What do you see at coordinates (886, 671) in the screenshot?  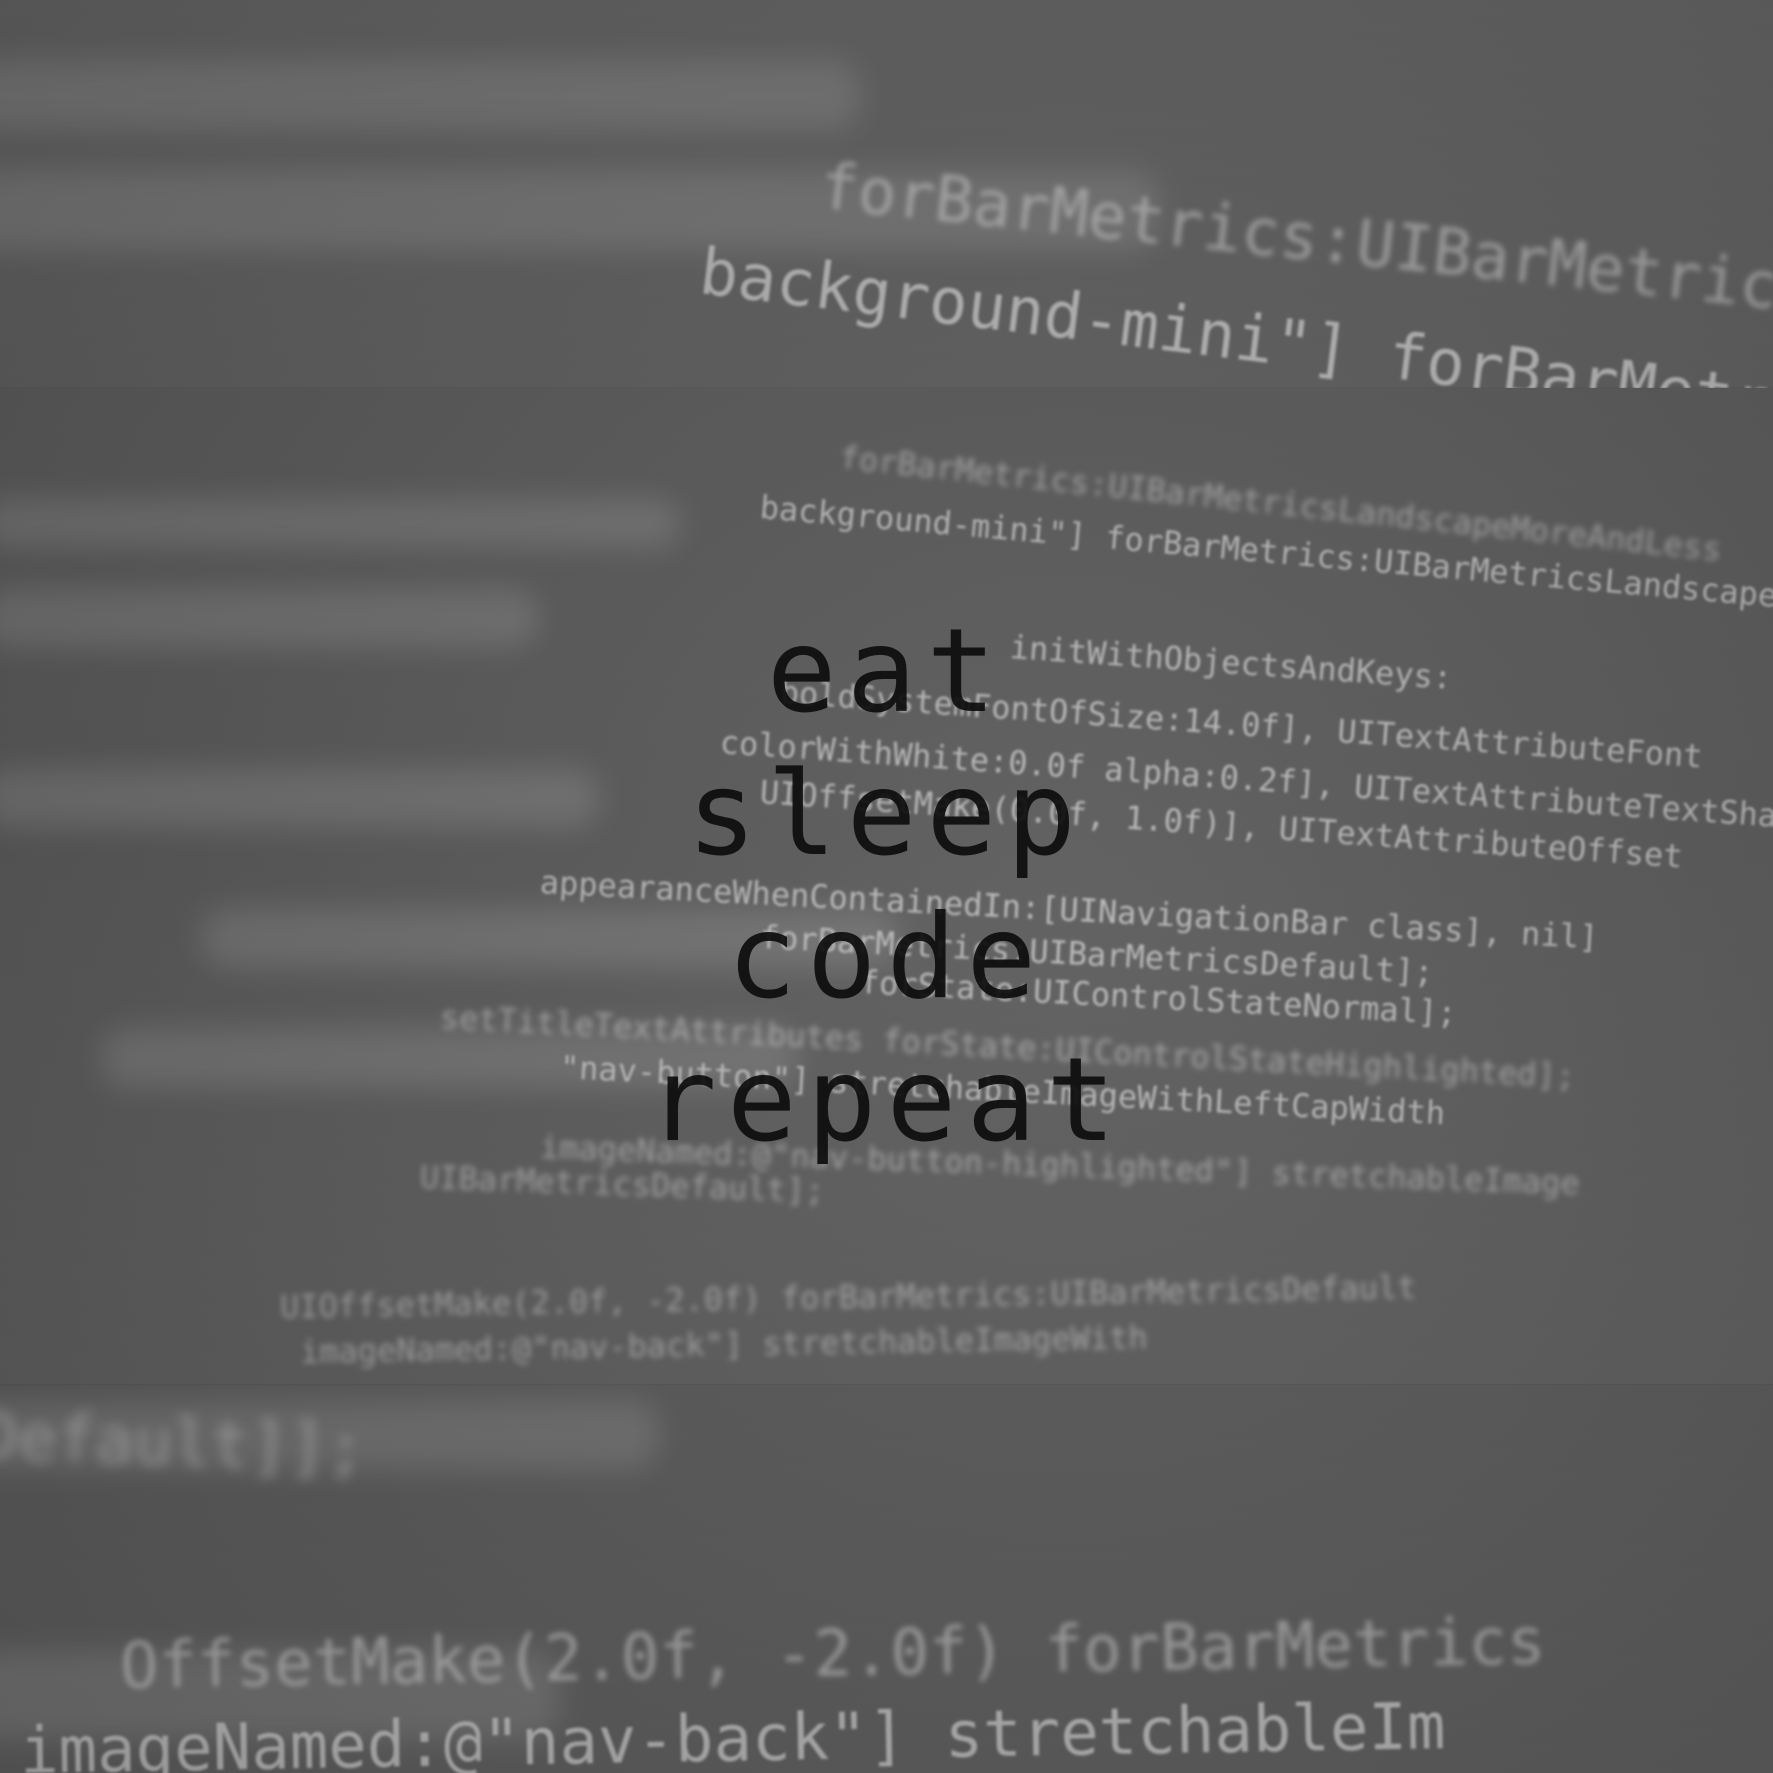 I see `slogan-line-eat: eat` at bounding box center [886, 671].